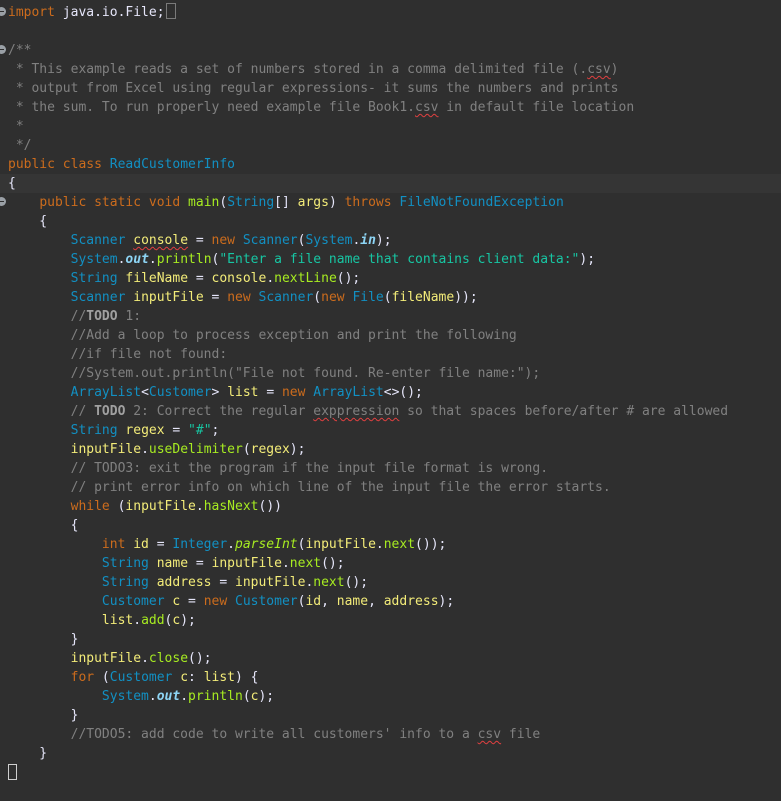 This screenshot has width=781, height=801. Describe the element at coordinates (390, 715) in the screenshot. I see `code-line-38: }` at that location.